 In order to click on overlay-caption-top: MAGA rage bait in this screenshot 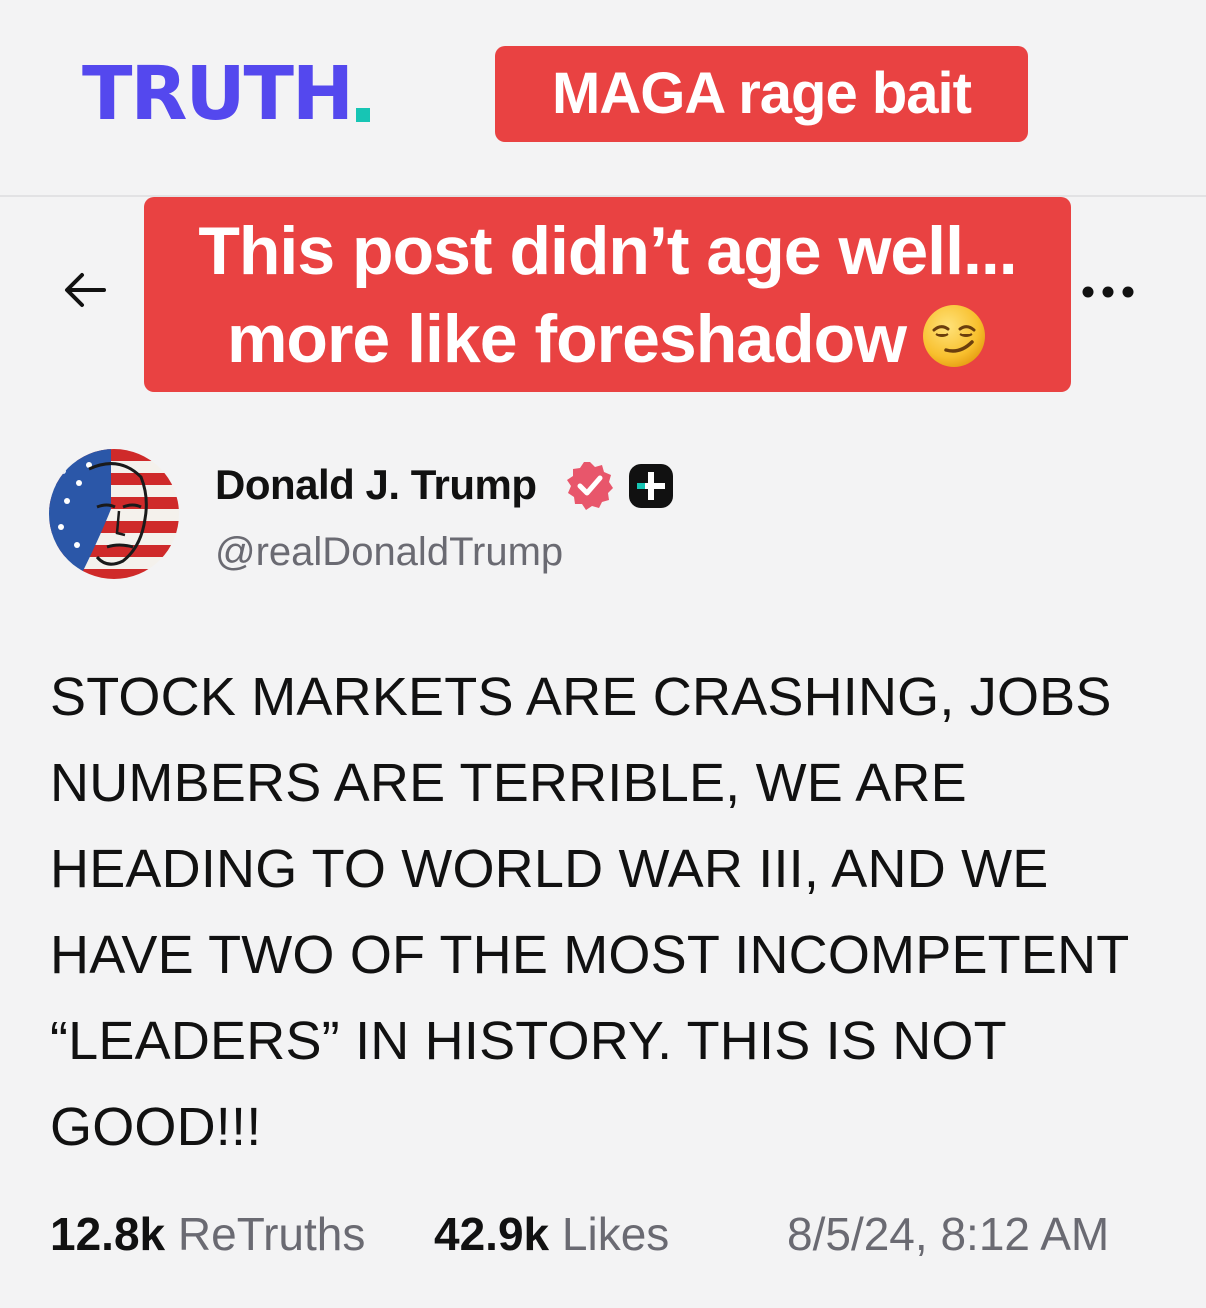, I will do `click(761, 94)`.